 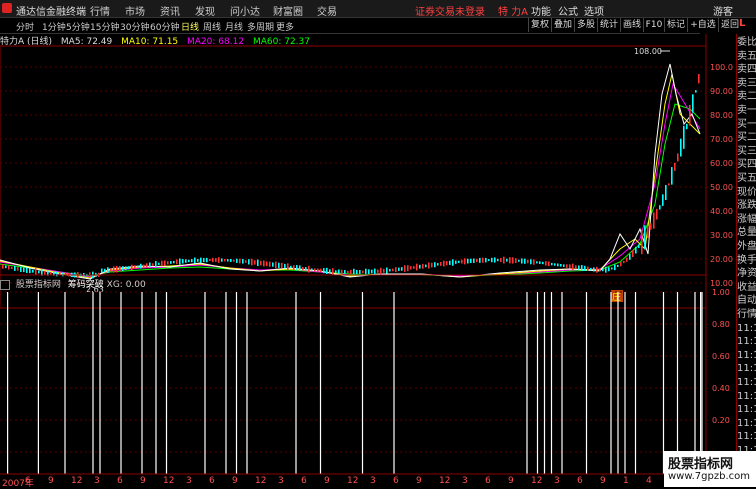 What do you see at coordinates (445, 481) in the screenshot?
I see `date-tick: 12` at bounding box center [445, 481].